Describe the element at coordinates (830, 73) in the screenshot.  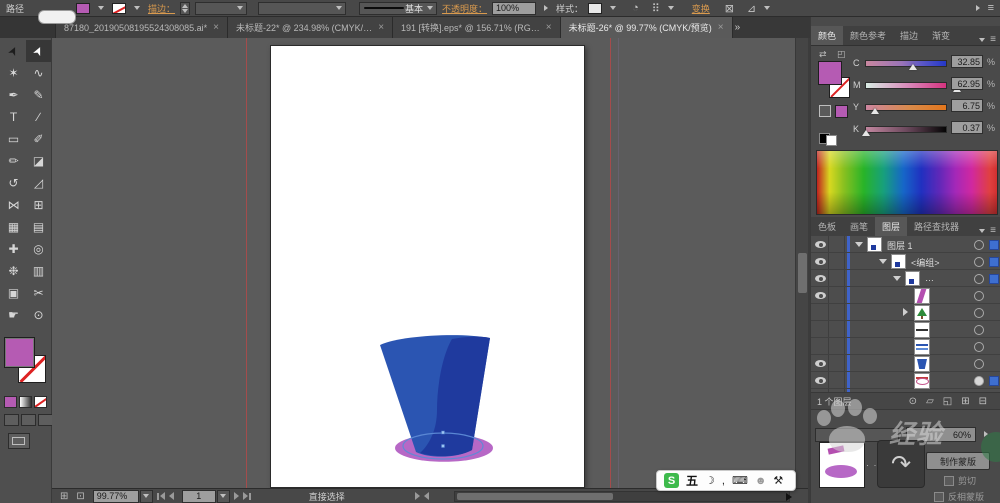
I see `color-panel-fill-swatch` at that location.